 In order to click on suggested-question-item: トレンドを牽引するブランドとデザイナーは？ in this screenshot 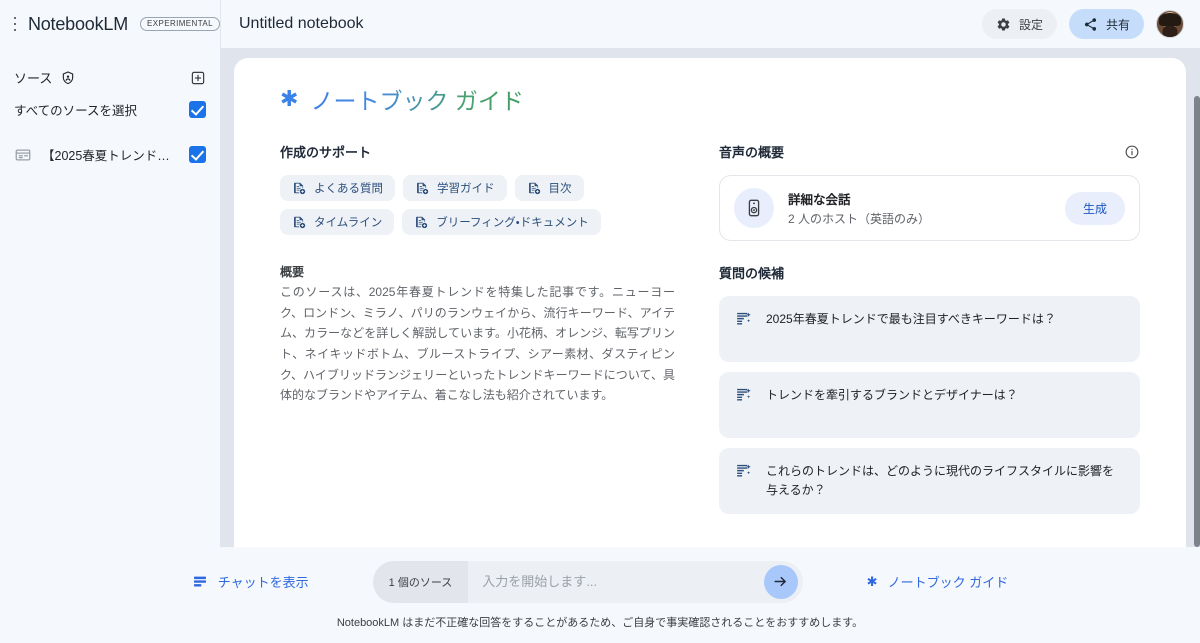, I will do `click(929, 405)`.